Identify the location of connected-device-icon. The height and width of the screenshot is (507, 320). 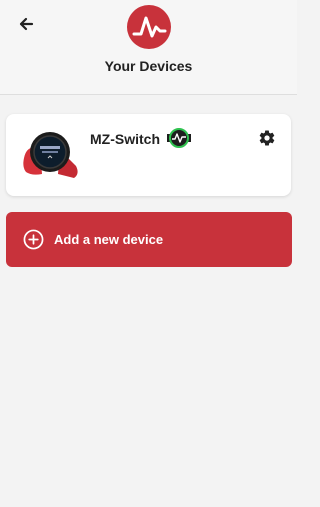
(179, 138).